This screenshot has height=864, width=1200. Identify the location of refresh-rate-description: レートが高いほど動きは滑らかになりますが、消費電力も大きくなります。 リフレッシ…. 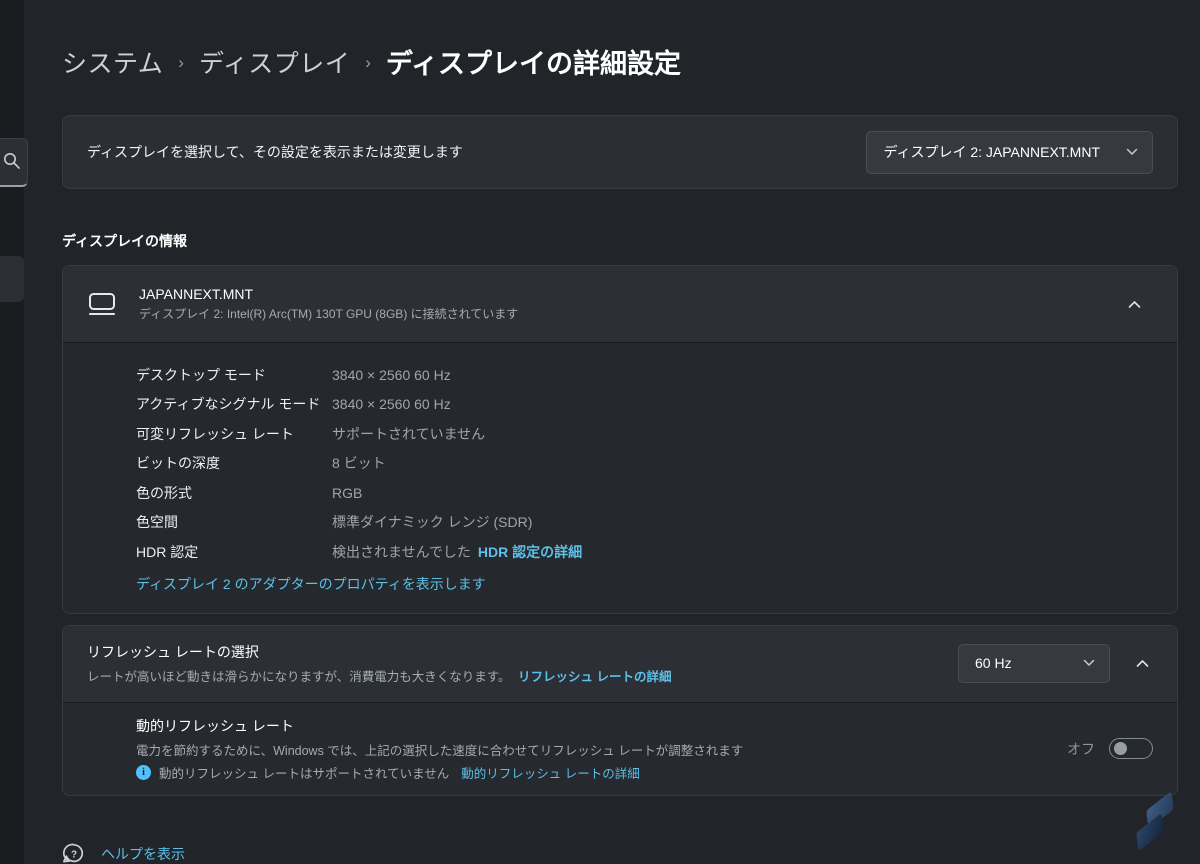
(379, 675).